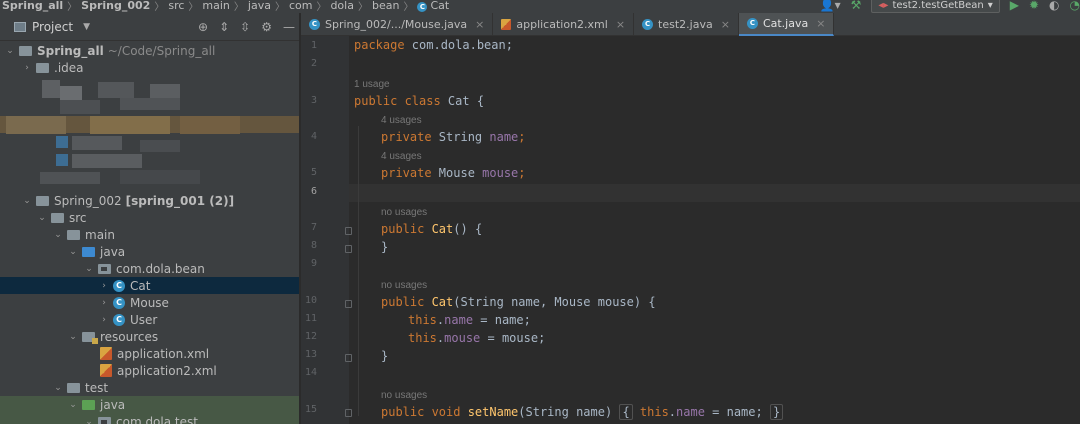 The image size is (1080, 424). What do you see at coordinates (776, 412) in the screenshot?
I see `folded-brace-close: }` at bounding box center [776, 412].